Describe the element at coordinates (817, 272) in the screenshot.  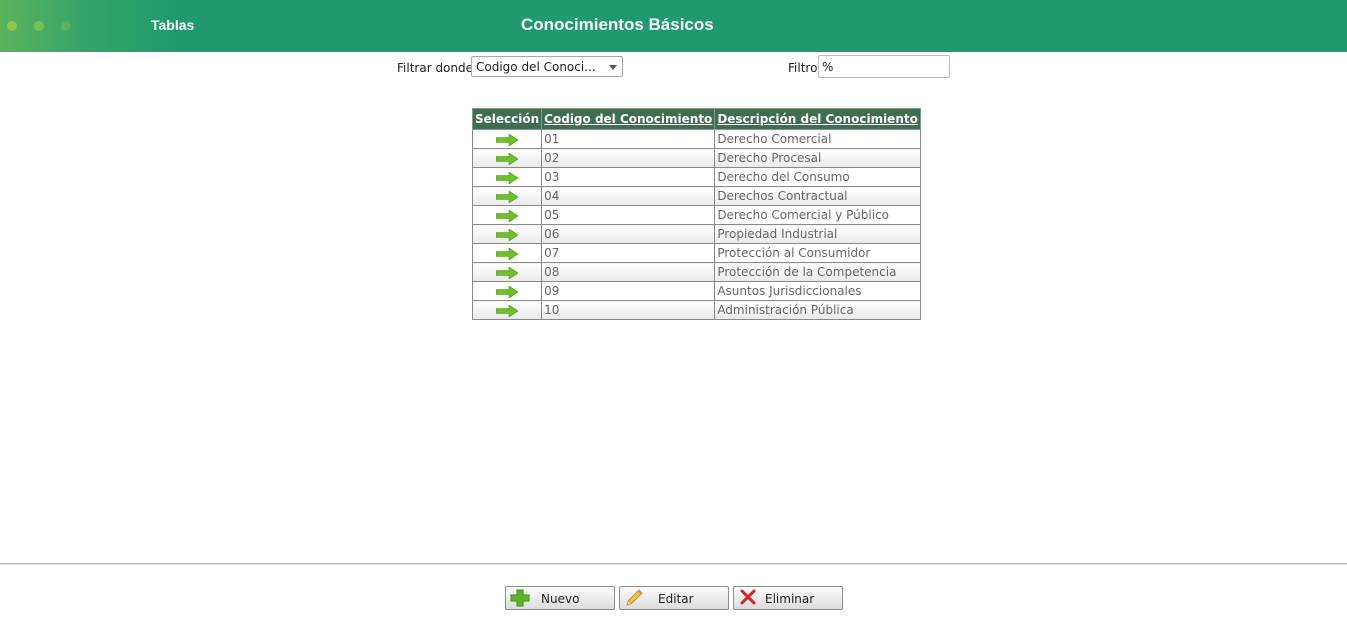
I see `description-cell: Protección de la Competencia` at that location.